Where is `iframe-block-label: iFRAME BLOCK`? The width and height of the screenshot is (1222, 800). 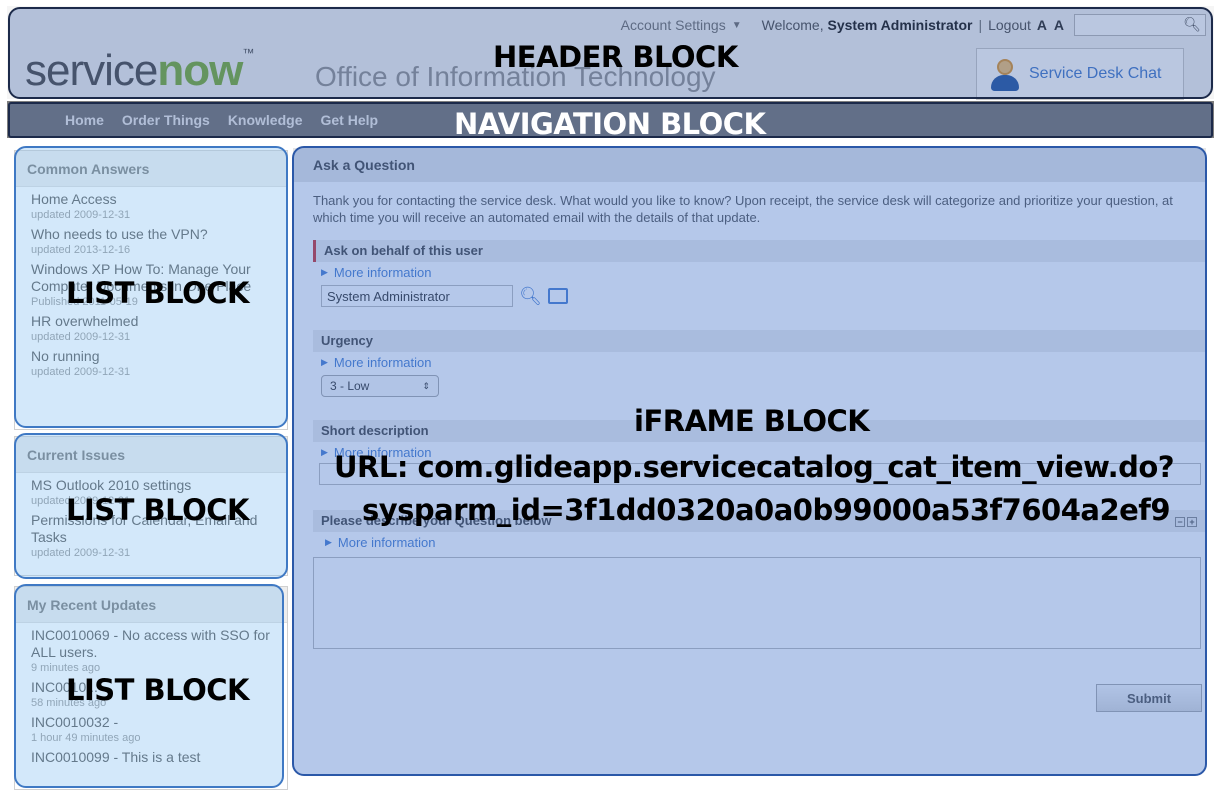
iframe-block-label: iFRAME BLOCK is located at coordinates (752, 421).